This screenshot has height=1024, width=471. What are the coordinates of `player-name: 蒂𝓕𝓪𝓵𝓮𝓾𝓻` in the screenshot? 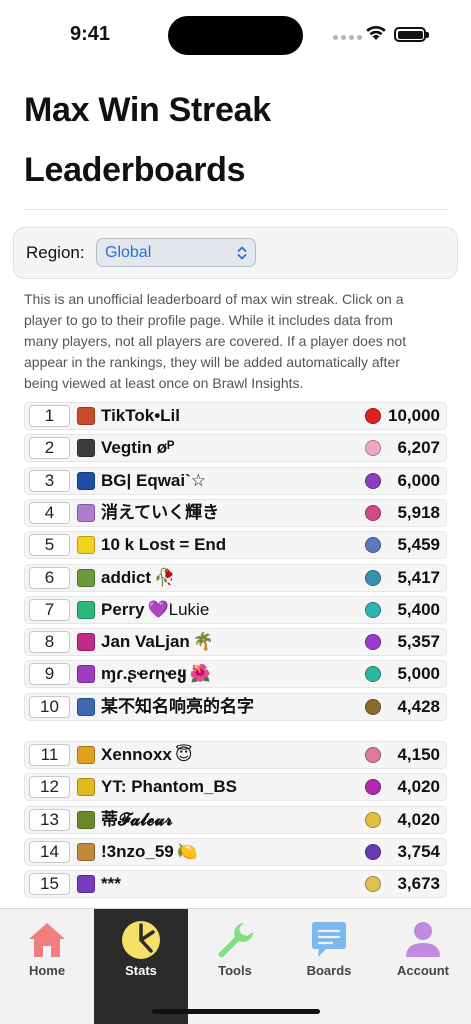 It's located at (138, 820).